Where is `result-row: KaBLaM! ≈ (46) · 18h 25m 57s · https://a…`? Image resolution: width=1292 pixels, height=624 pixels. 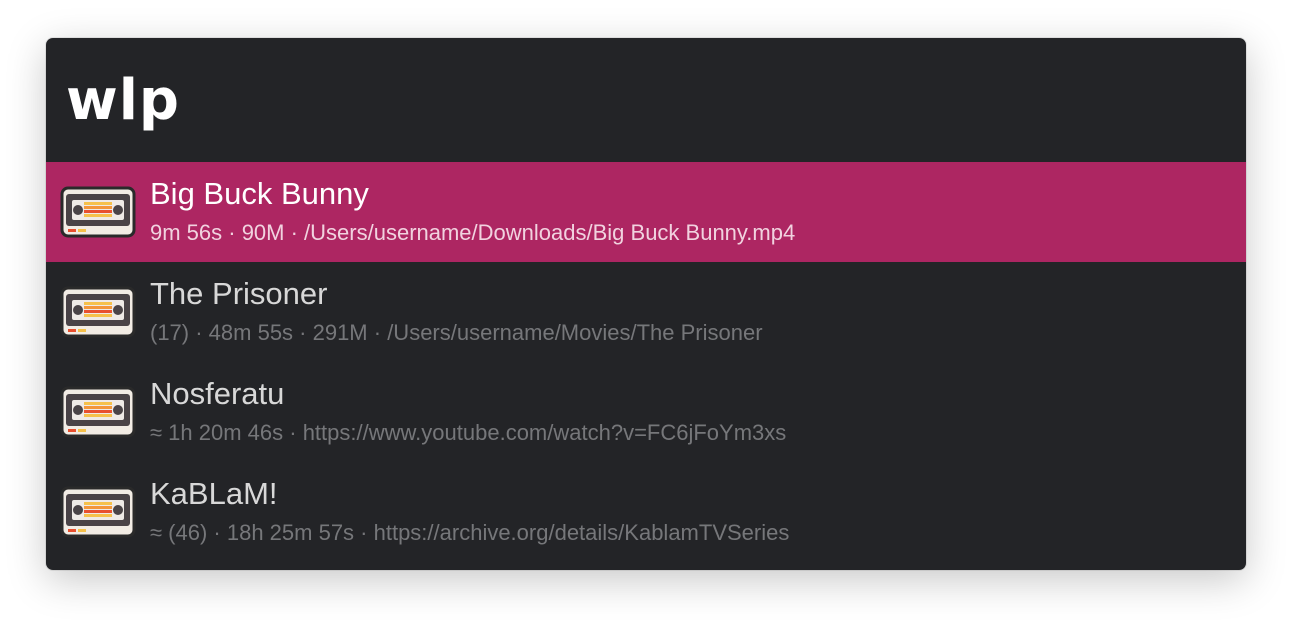 result-row: KaBLaM! ≈ (46) · 18h 25m 57s · https://a… is located at coordinates (646, 512).